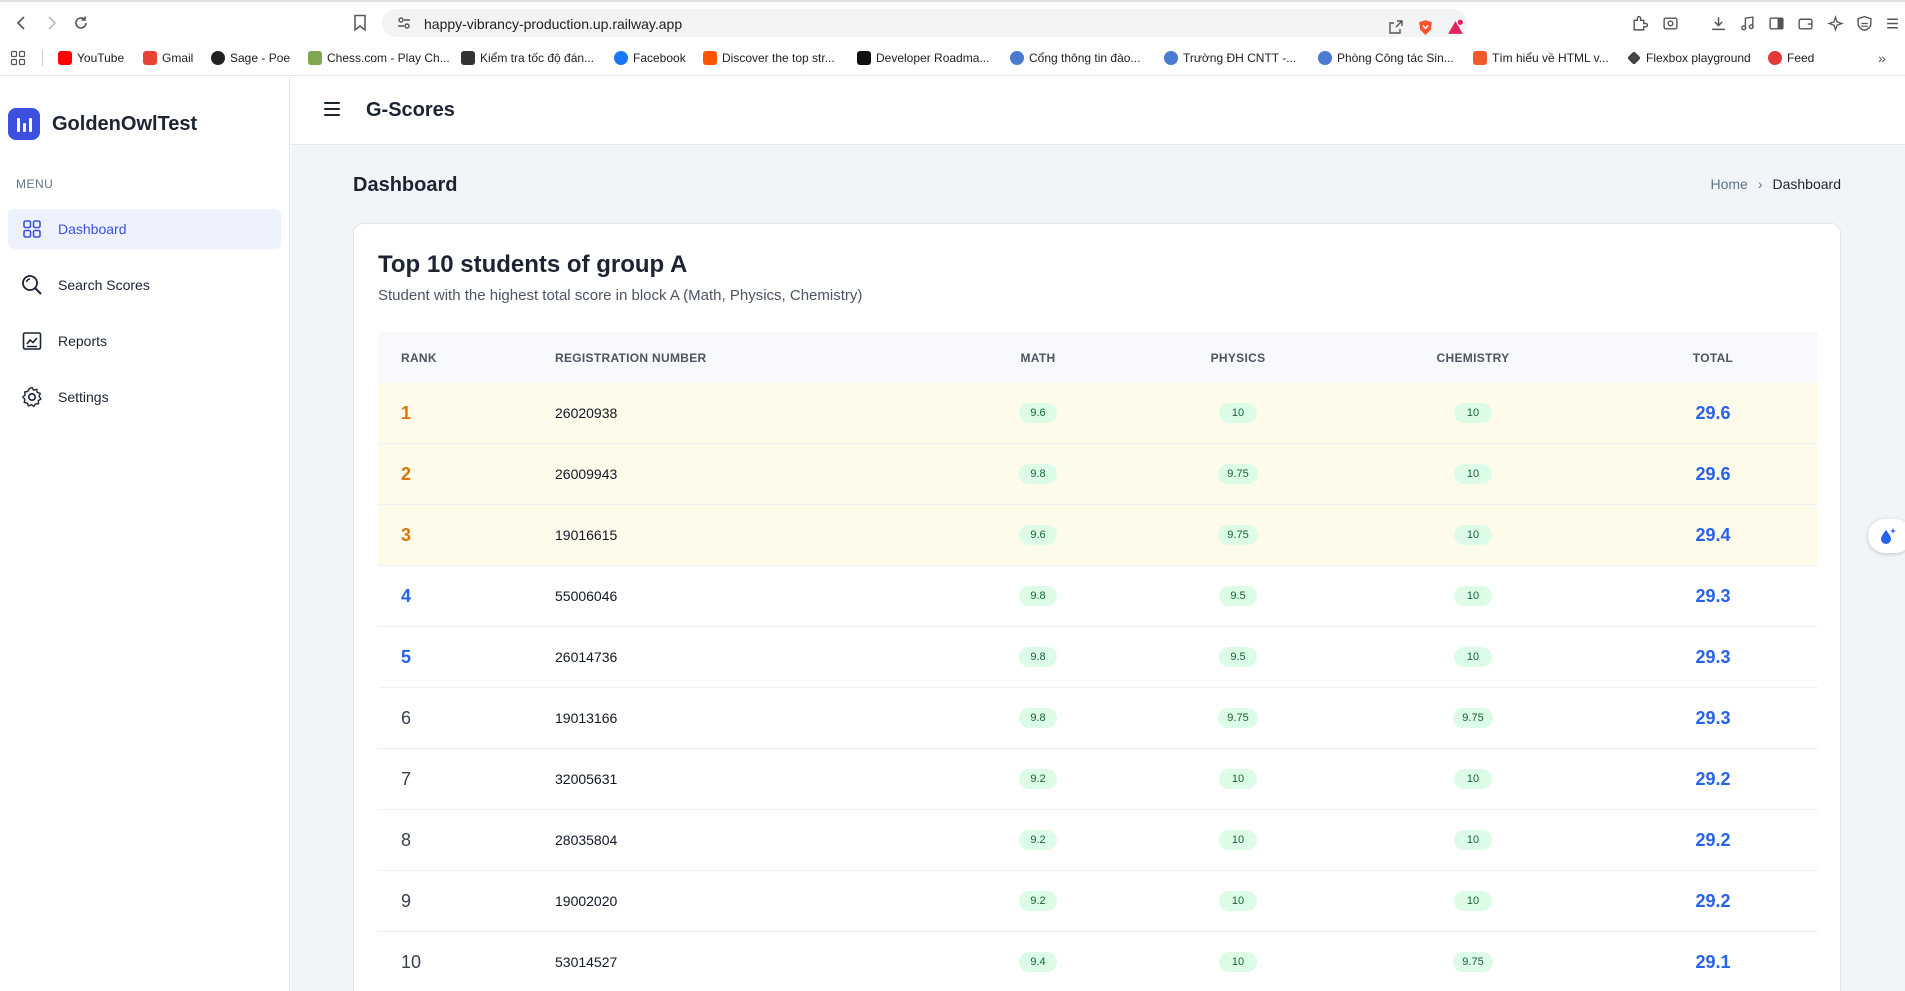 The height and width of the screenshot is (991, 1905). Describe the element at coordinates (1886, 536) in the screenshot. I see `floating-assistant-button` at that location.